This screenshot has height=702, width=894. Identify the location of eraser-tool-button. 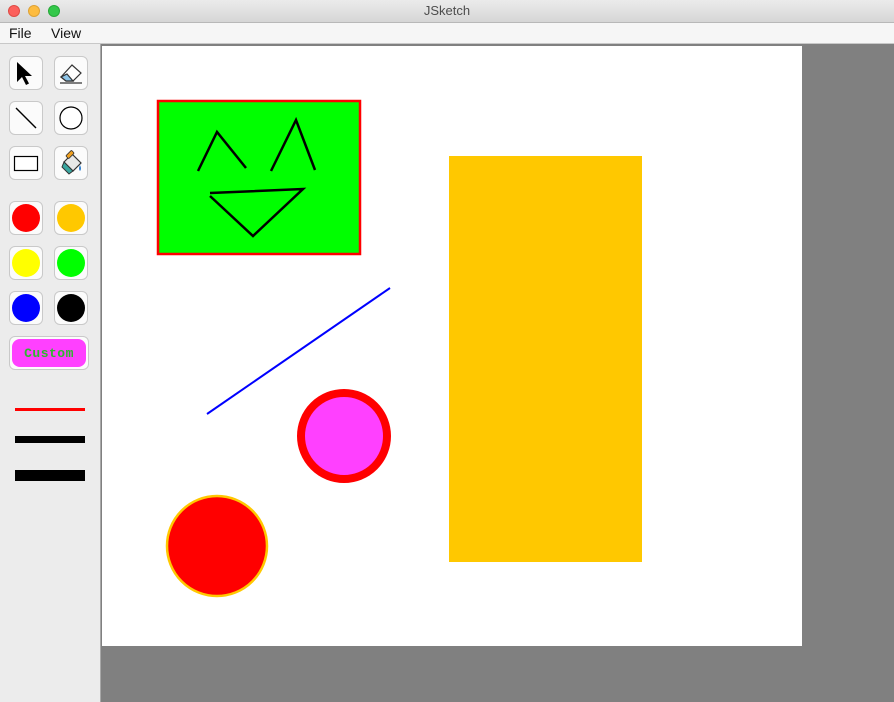
(71, 73).